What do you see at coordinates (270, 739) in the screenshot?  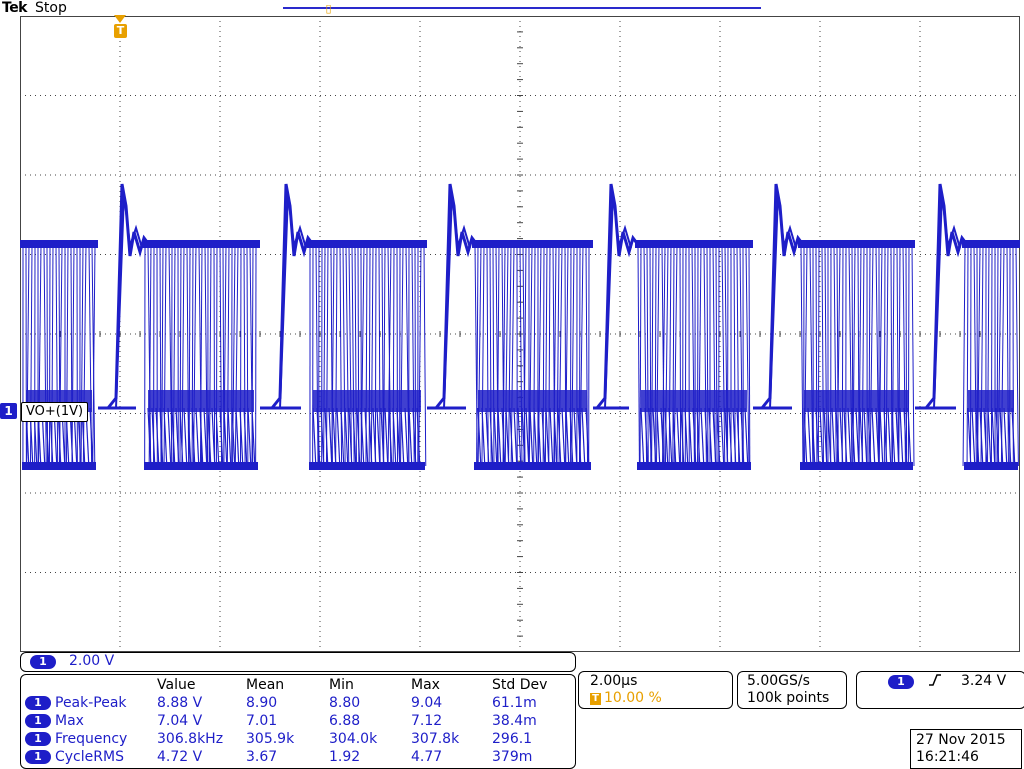 I see `meas-mean: 305.9k` at bounding box center [270, 739].